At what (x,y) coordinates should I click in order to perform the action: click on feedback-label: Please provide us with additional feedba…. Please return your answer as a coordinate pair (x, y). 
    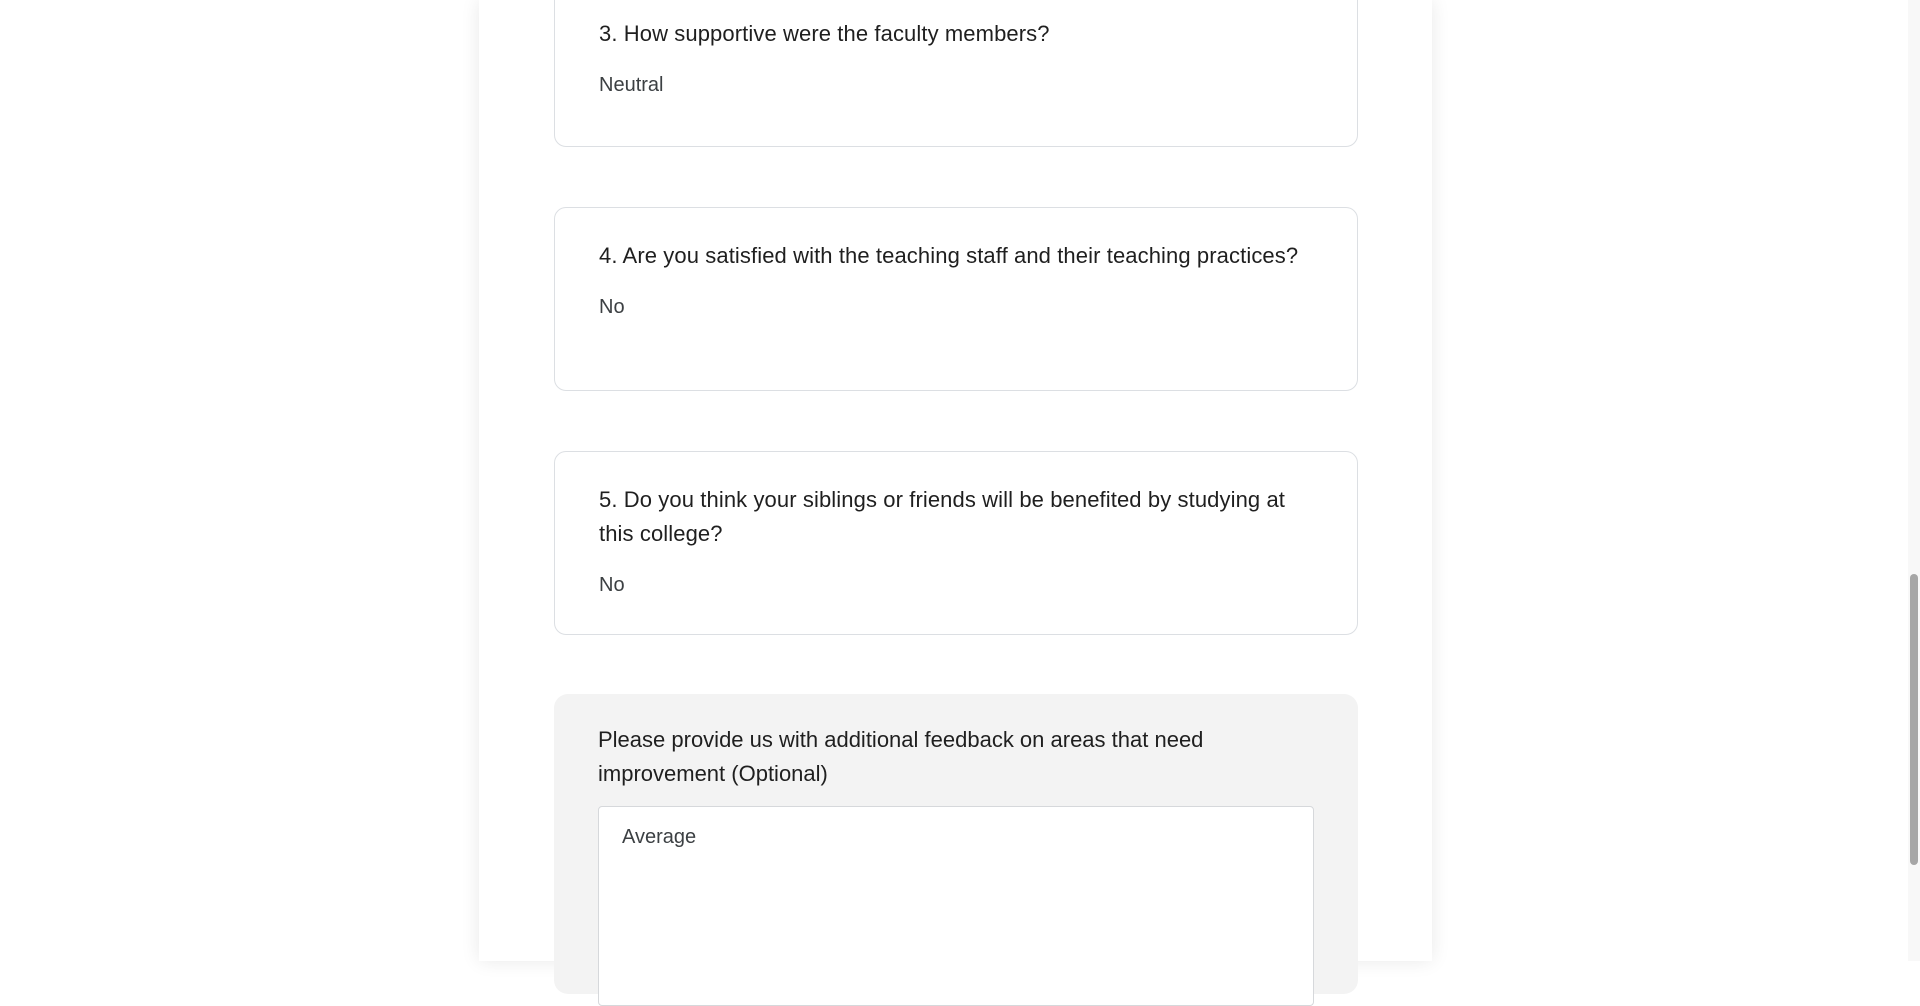
    Looking at the image, I should click on (901, 756).